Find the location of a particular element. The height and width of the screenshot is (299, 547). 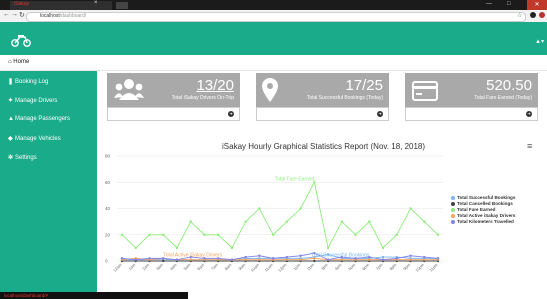

x-tick-label: 7am is located at coordinates (215, 267).